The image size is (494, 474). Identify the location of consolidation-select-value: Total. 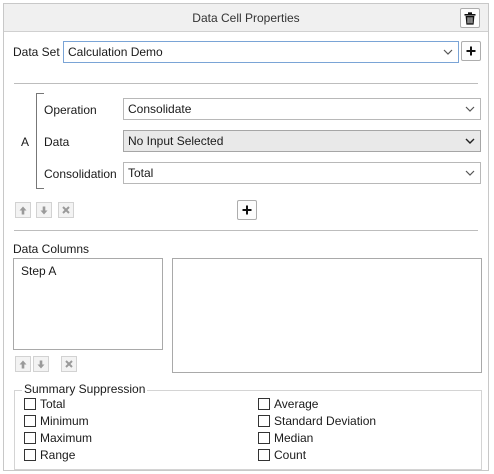
(141, 173).